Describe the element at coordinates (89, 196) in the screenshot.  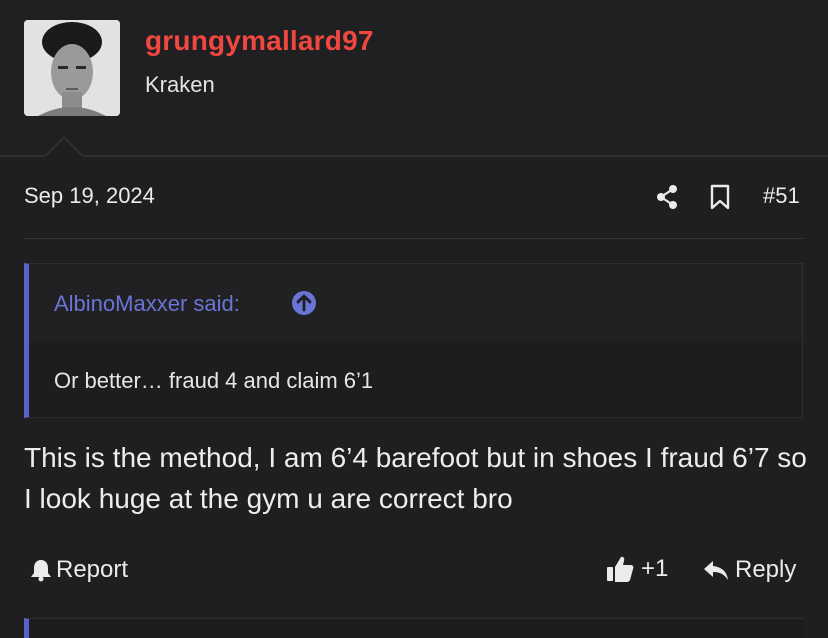
I see `post-date: Sep 19, 2024` at that location.